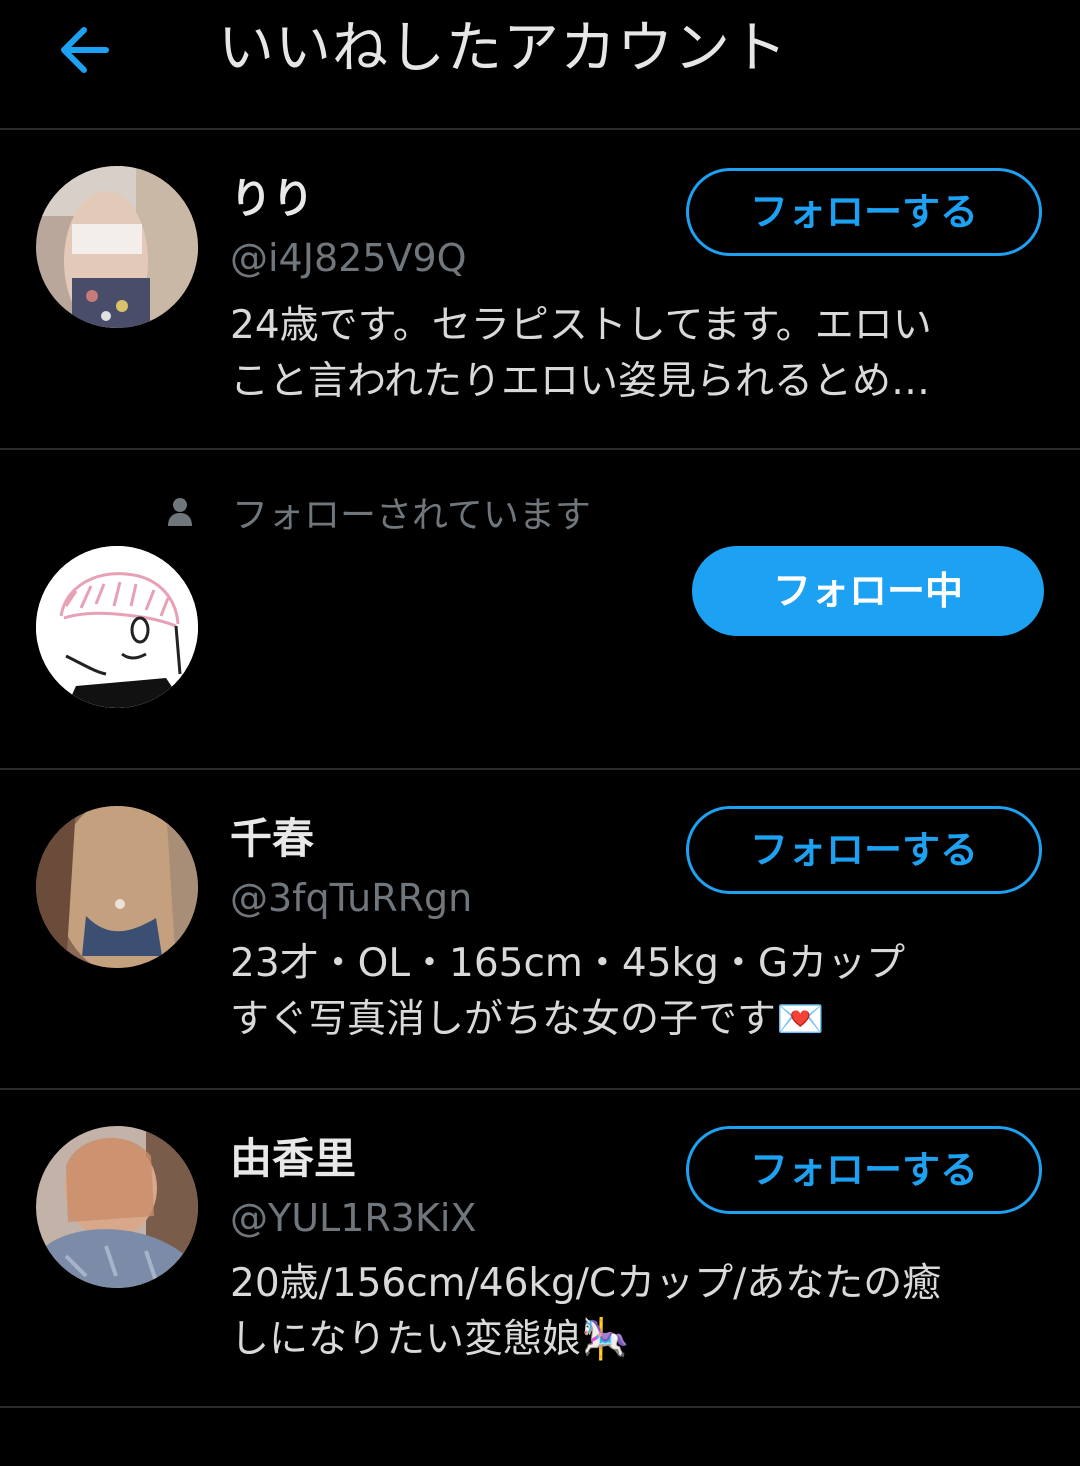 The width and height of the screenshot is (1080, 1466). I want to click on top-app-bar: いいねしたアカウント, so click(540, 65).